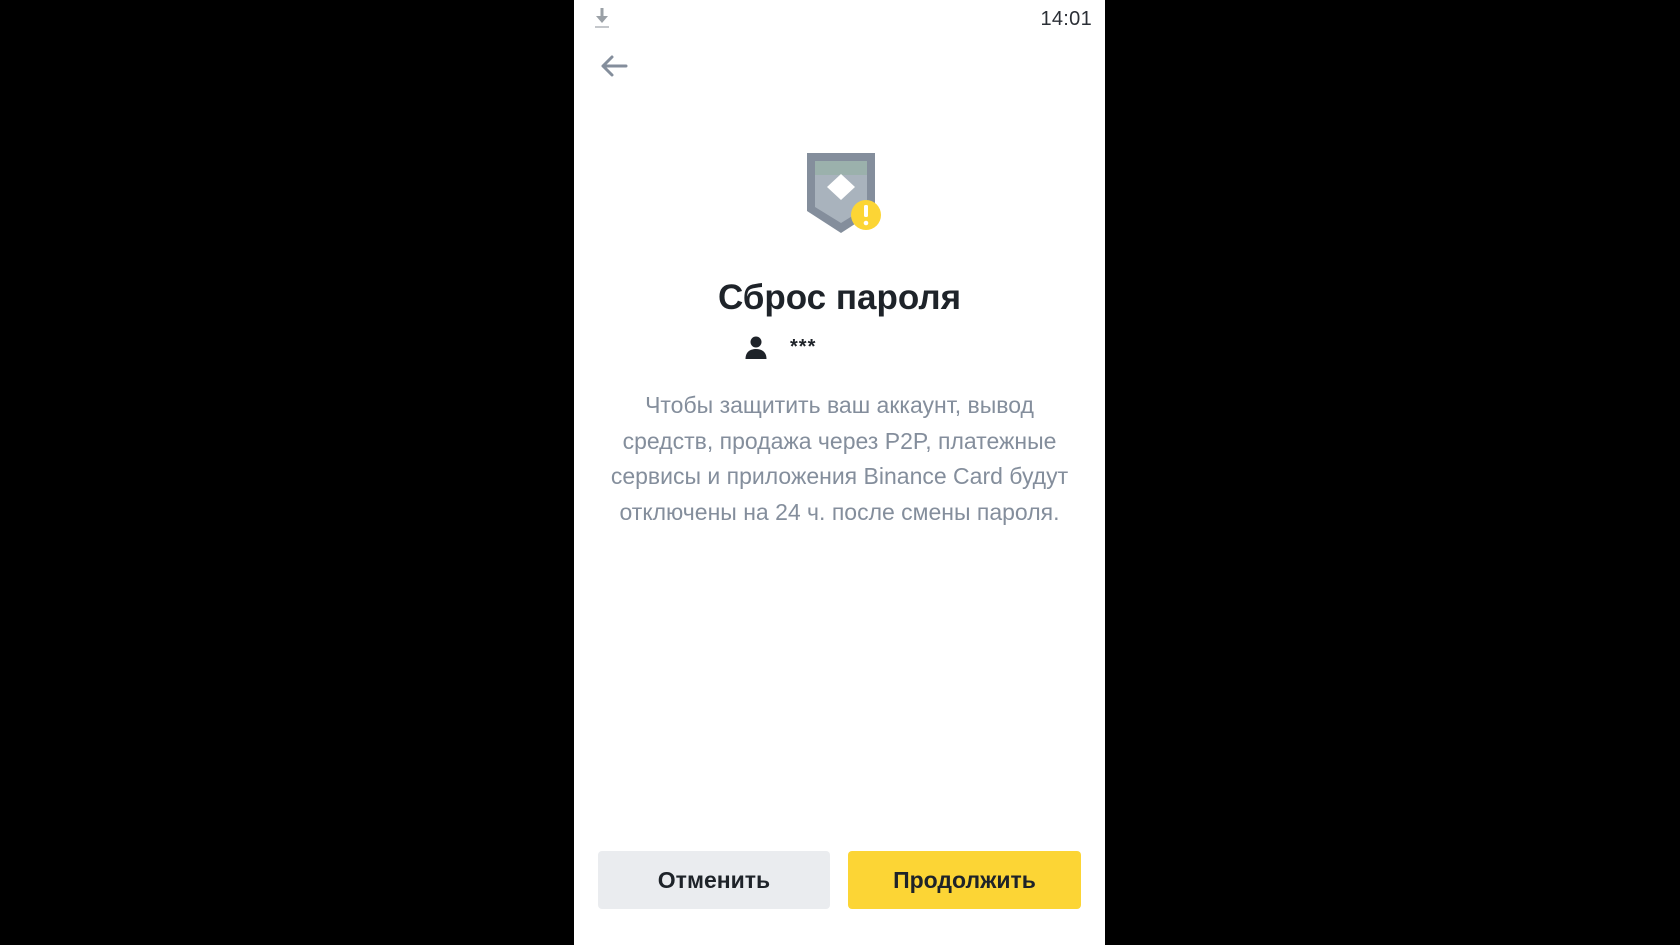  What do you see at coordinates (839, 297) in the screenshot?
I see `page-title: Сброс пароля` at bounding box center [839, 297].